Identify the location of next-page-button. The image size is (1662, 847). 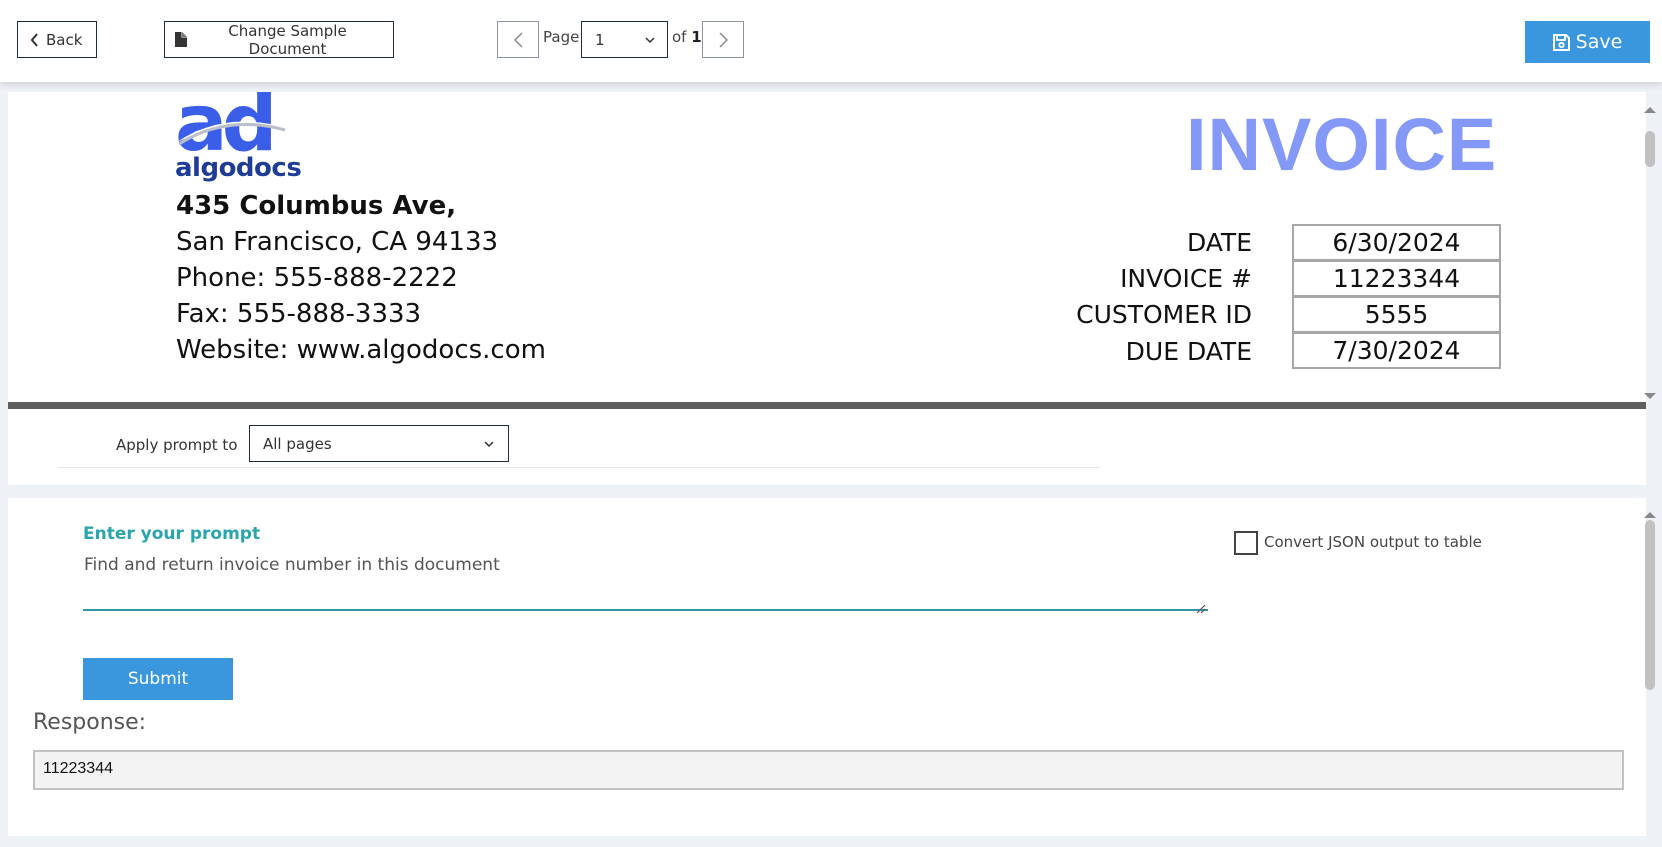
(723, 39).